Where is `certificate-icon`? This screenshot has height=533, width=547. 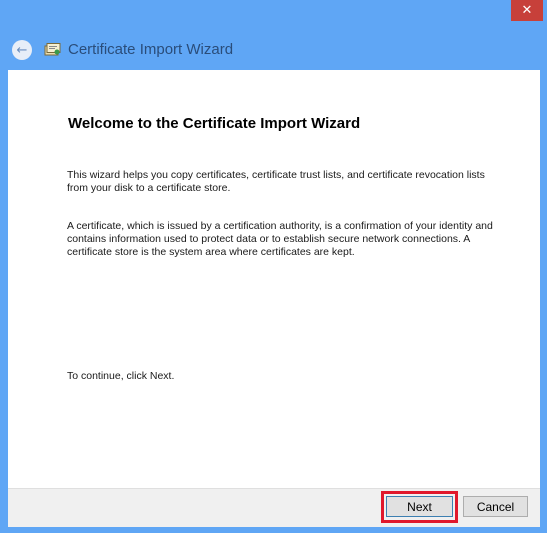
certificate-icon is located at coordinates (53, 50).